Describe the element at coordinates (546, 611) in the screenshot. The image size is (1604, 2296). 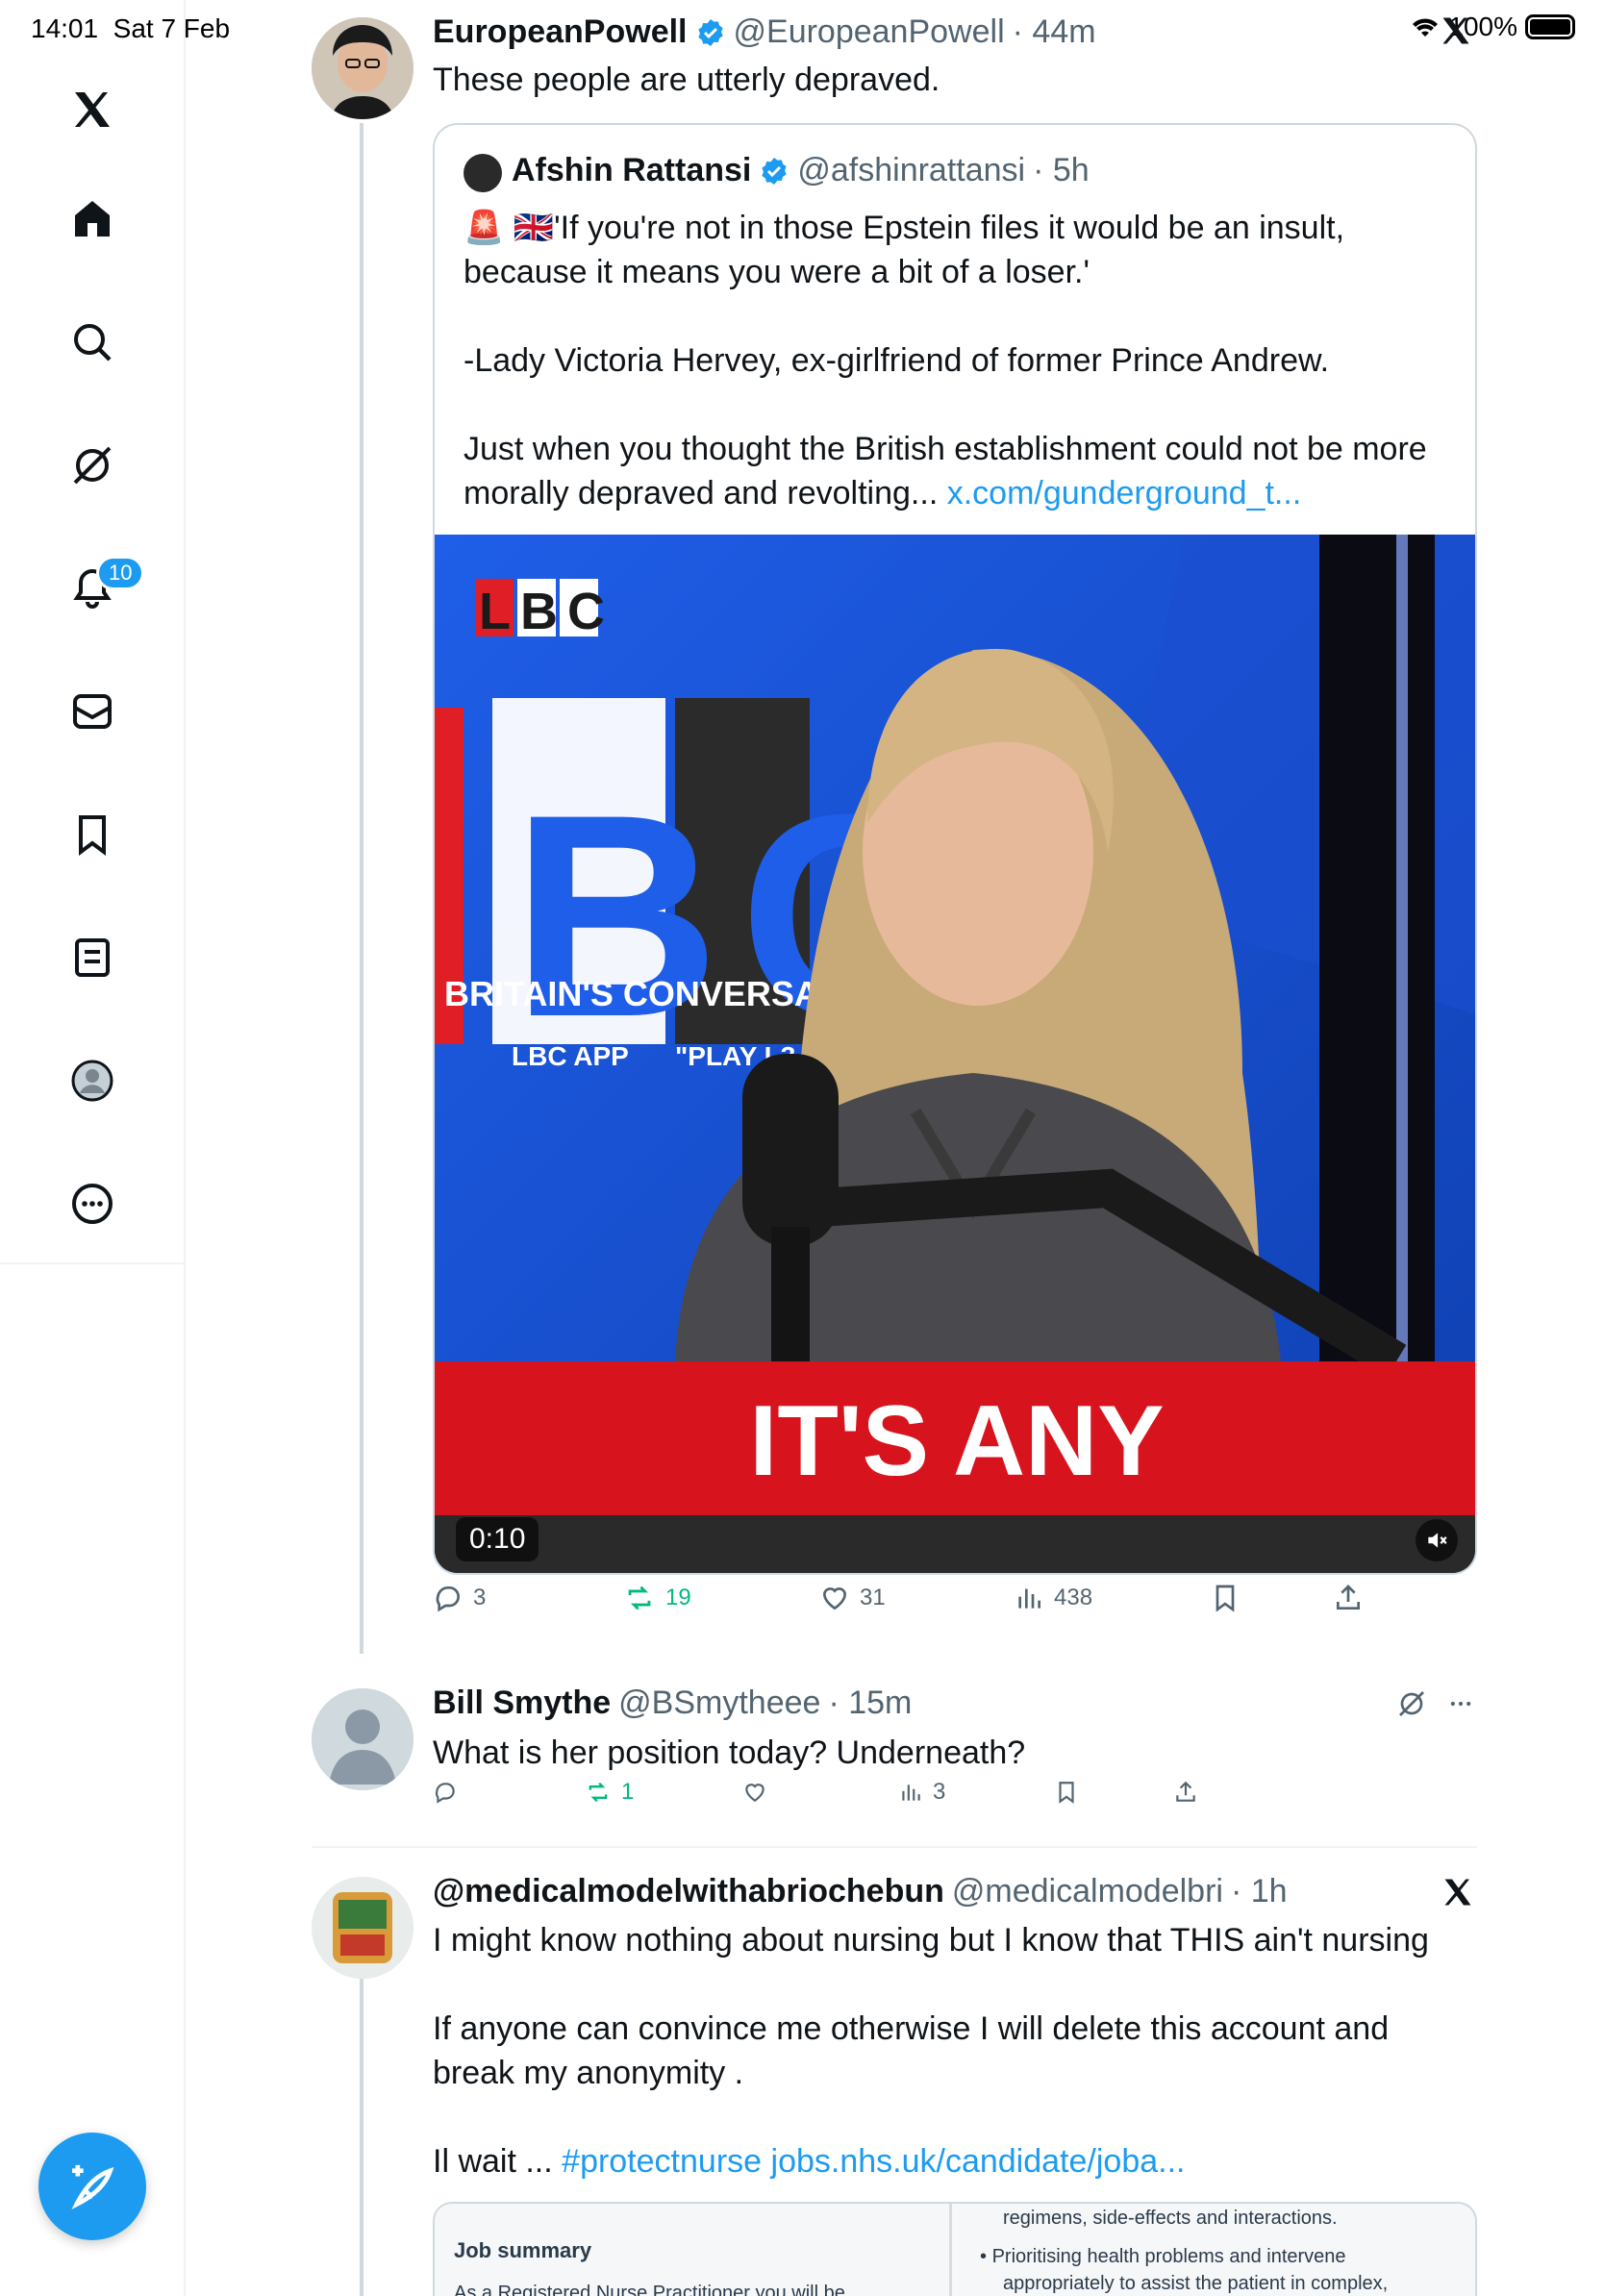
I see `lbc-logo: LBC` at that location.